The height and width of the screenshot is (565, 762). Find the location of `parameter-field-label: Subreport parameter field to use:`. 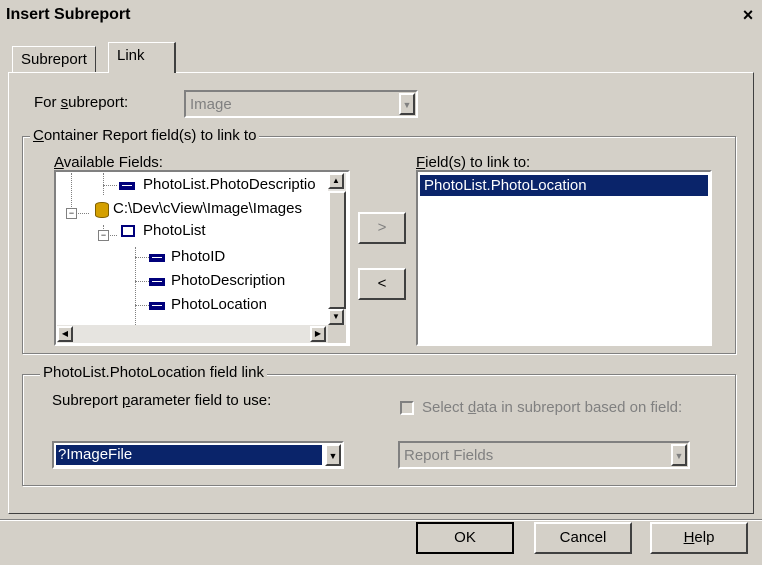

parameter-field-label: Subreport parameter field to use: is located at coordinates (162, 400).